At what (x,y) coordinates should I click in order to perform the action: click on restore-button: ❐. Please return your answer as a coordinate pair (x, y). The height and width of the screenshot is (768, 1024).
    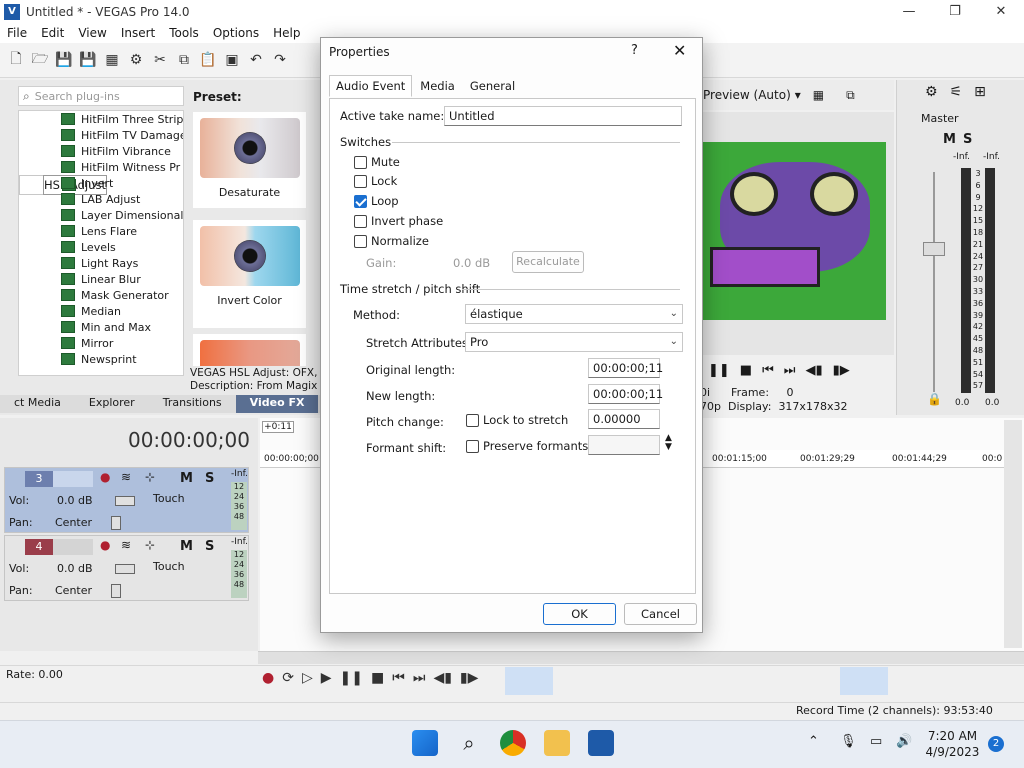
    Looking at the image, I should click on (955, 11).